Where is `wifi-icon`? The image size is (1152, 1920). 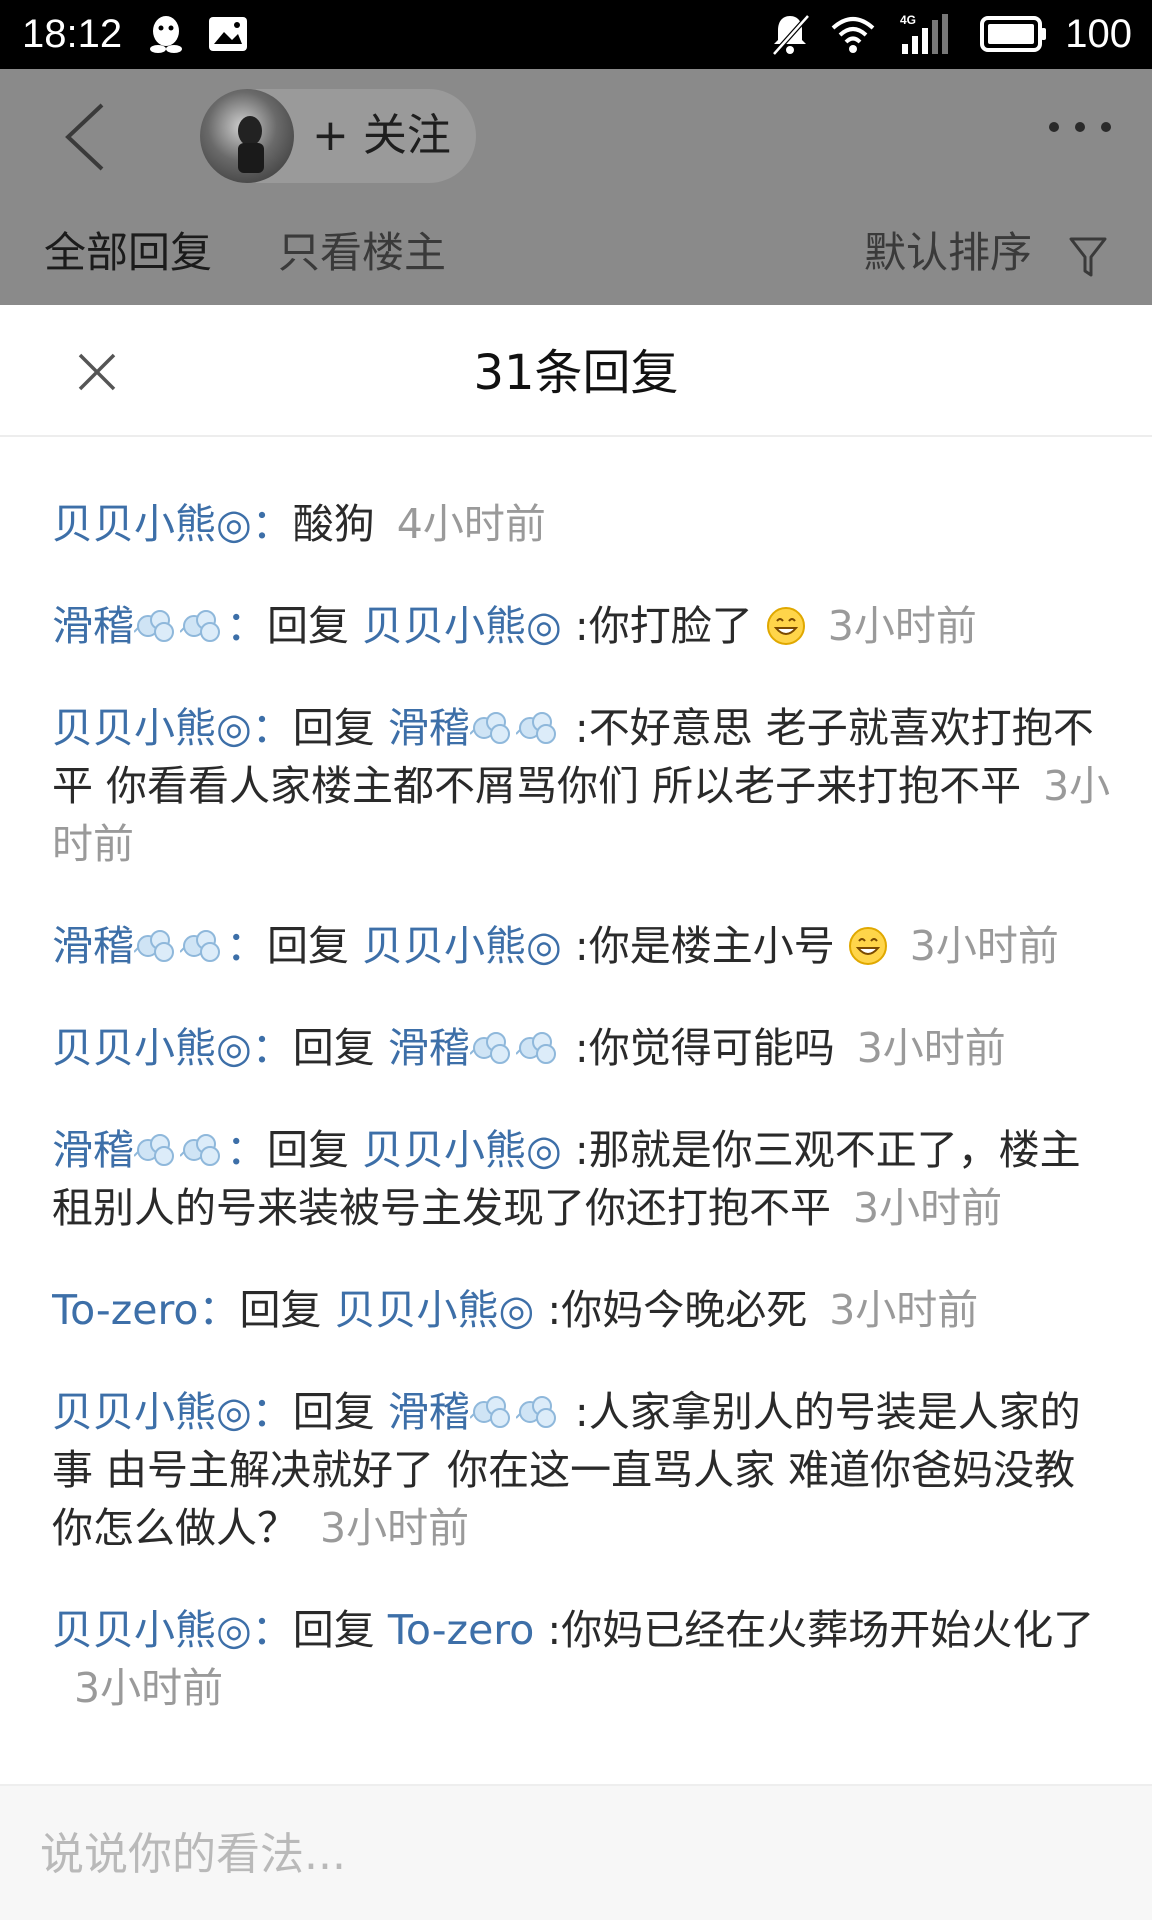 wifi-icon is located at coordinates (853, 35).